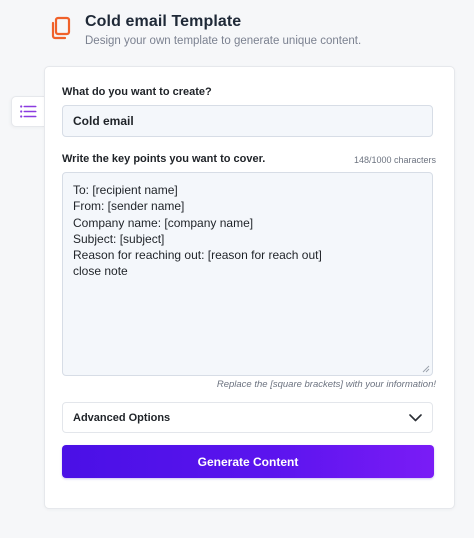 This screenshot has height=538, width=474. Describe the element at coordinates (122, 417) in the screenshot. I see `advanced-options-label: Advanced Options` at that location.